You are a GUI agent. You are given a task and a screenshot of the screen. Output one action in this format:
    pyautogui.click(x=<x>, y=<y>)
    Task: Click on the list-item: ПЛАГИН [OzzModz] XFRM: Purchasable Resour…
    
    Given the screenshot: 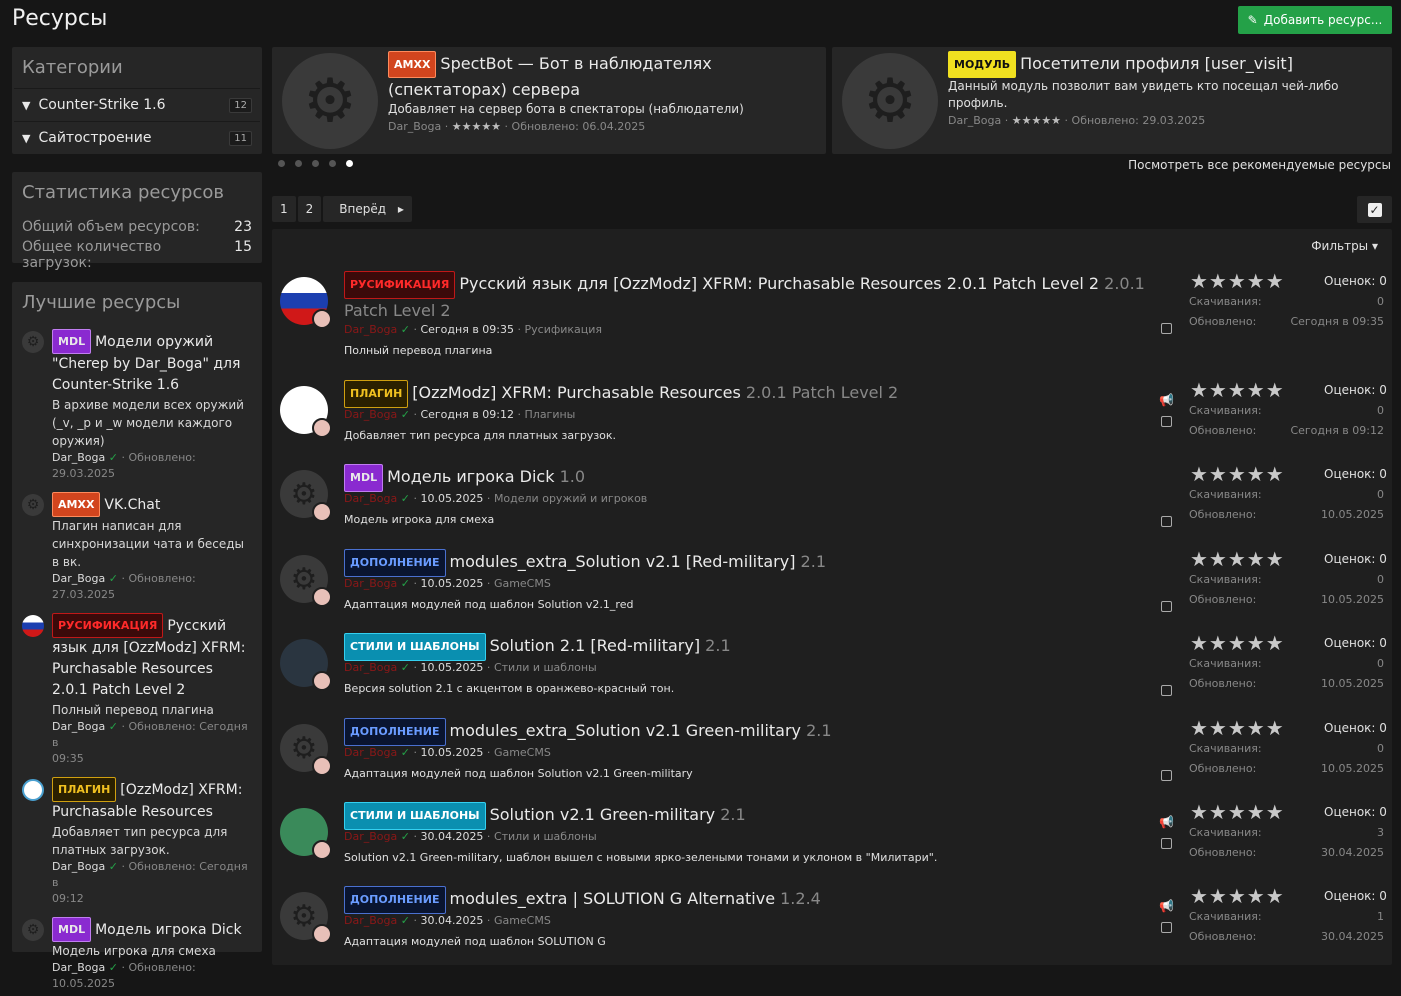 What is the action you would take?
    pyautogui.click(x=137, y=841)
    